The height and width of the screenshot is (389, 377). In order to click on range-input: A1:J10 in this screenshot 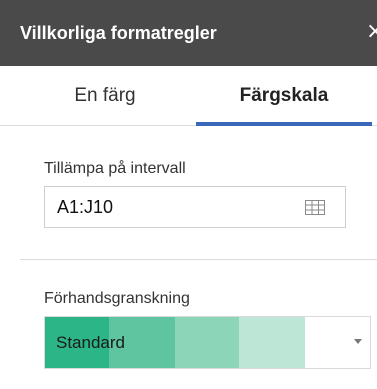, I will do `click(195, 207)`.